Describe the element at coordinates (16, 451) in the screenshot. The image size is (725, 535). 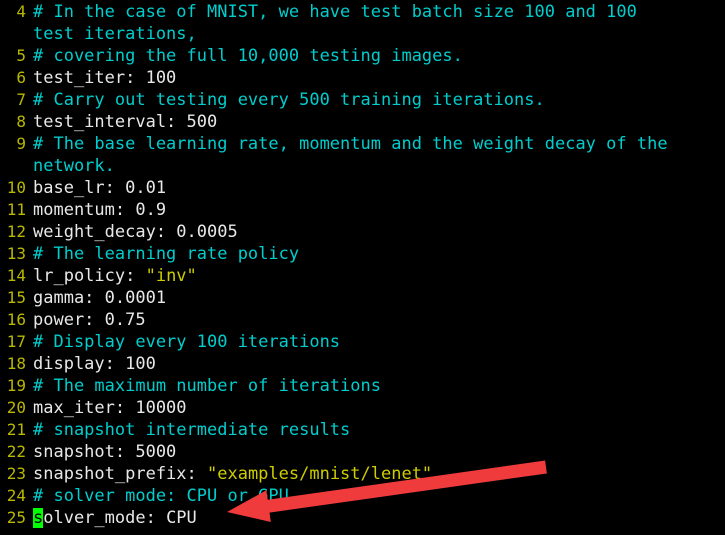
I see `line-number: 22` at that location.